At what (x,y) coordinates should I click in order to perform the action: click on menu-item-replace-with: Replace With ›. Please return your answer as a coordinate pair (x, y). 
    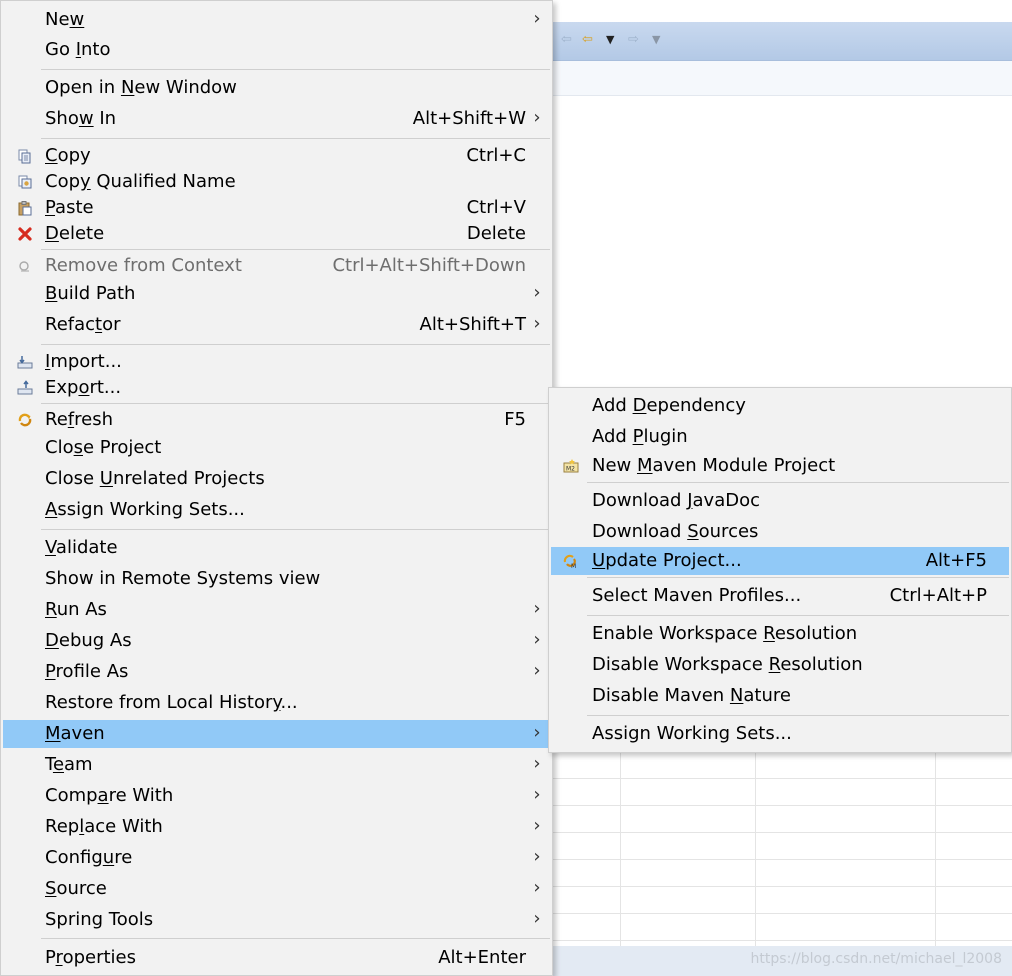
    Looking at the image, I should click on (276, 827).